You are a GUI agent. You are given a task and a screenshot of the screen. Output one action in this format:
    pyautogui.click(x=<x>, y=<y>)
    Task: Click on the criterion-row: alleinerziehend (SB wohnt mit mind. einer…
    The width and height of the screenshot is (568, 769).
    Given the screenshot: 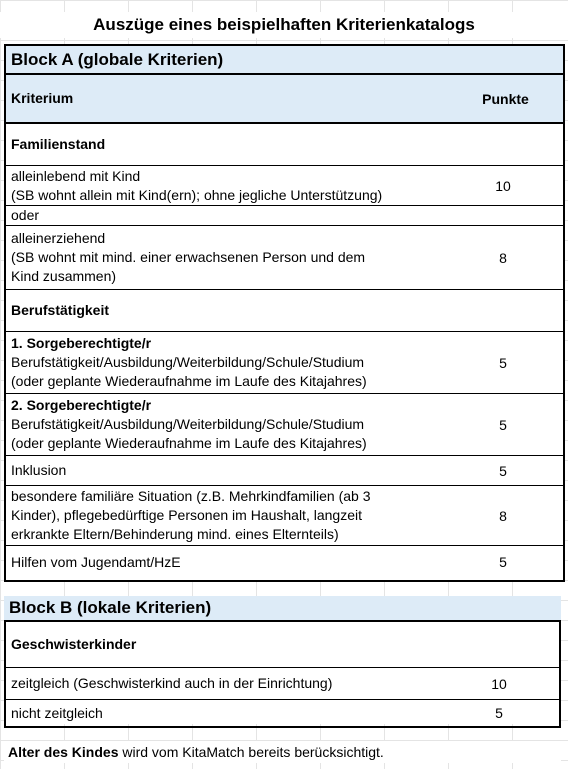 What is the action you would take?
    pyautogui.click(x=284, y=258)
    